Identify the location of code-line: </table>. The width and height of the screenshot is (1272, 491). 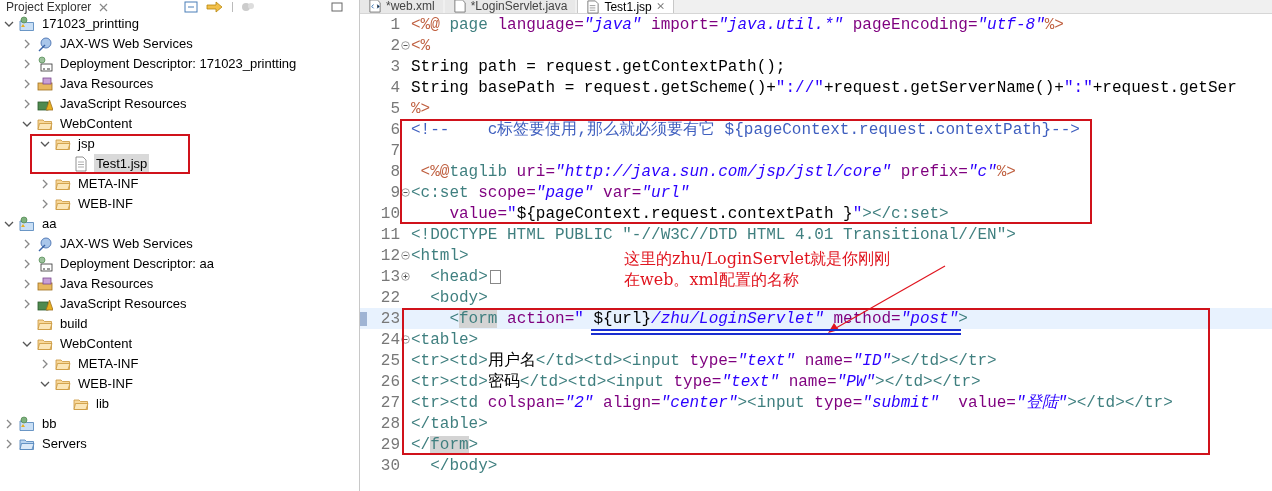
(449, 424).